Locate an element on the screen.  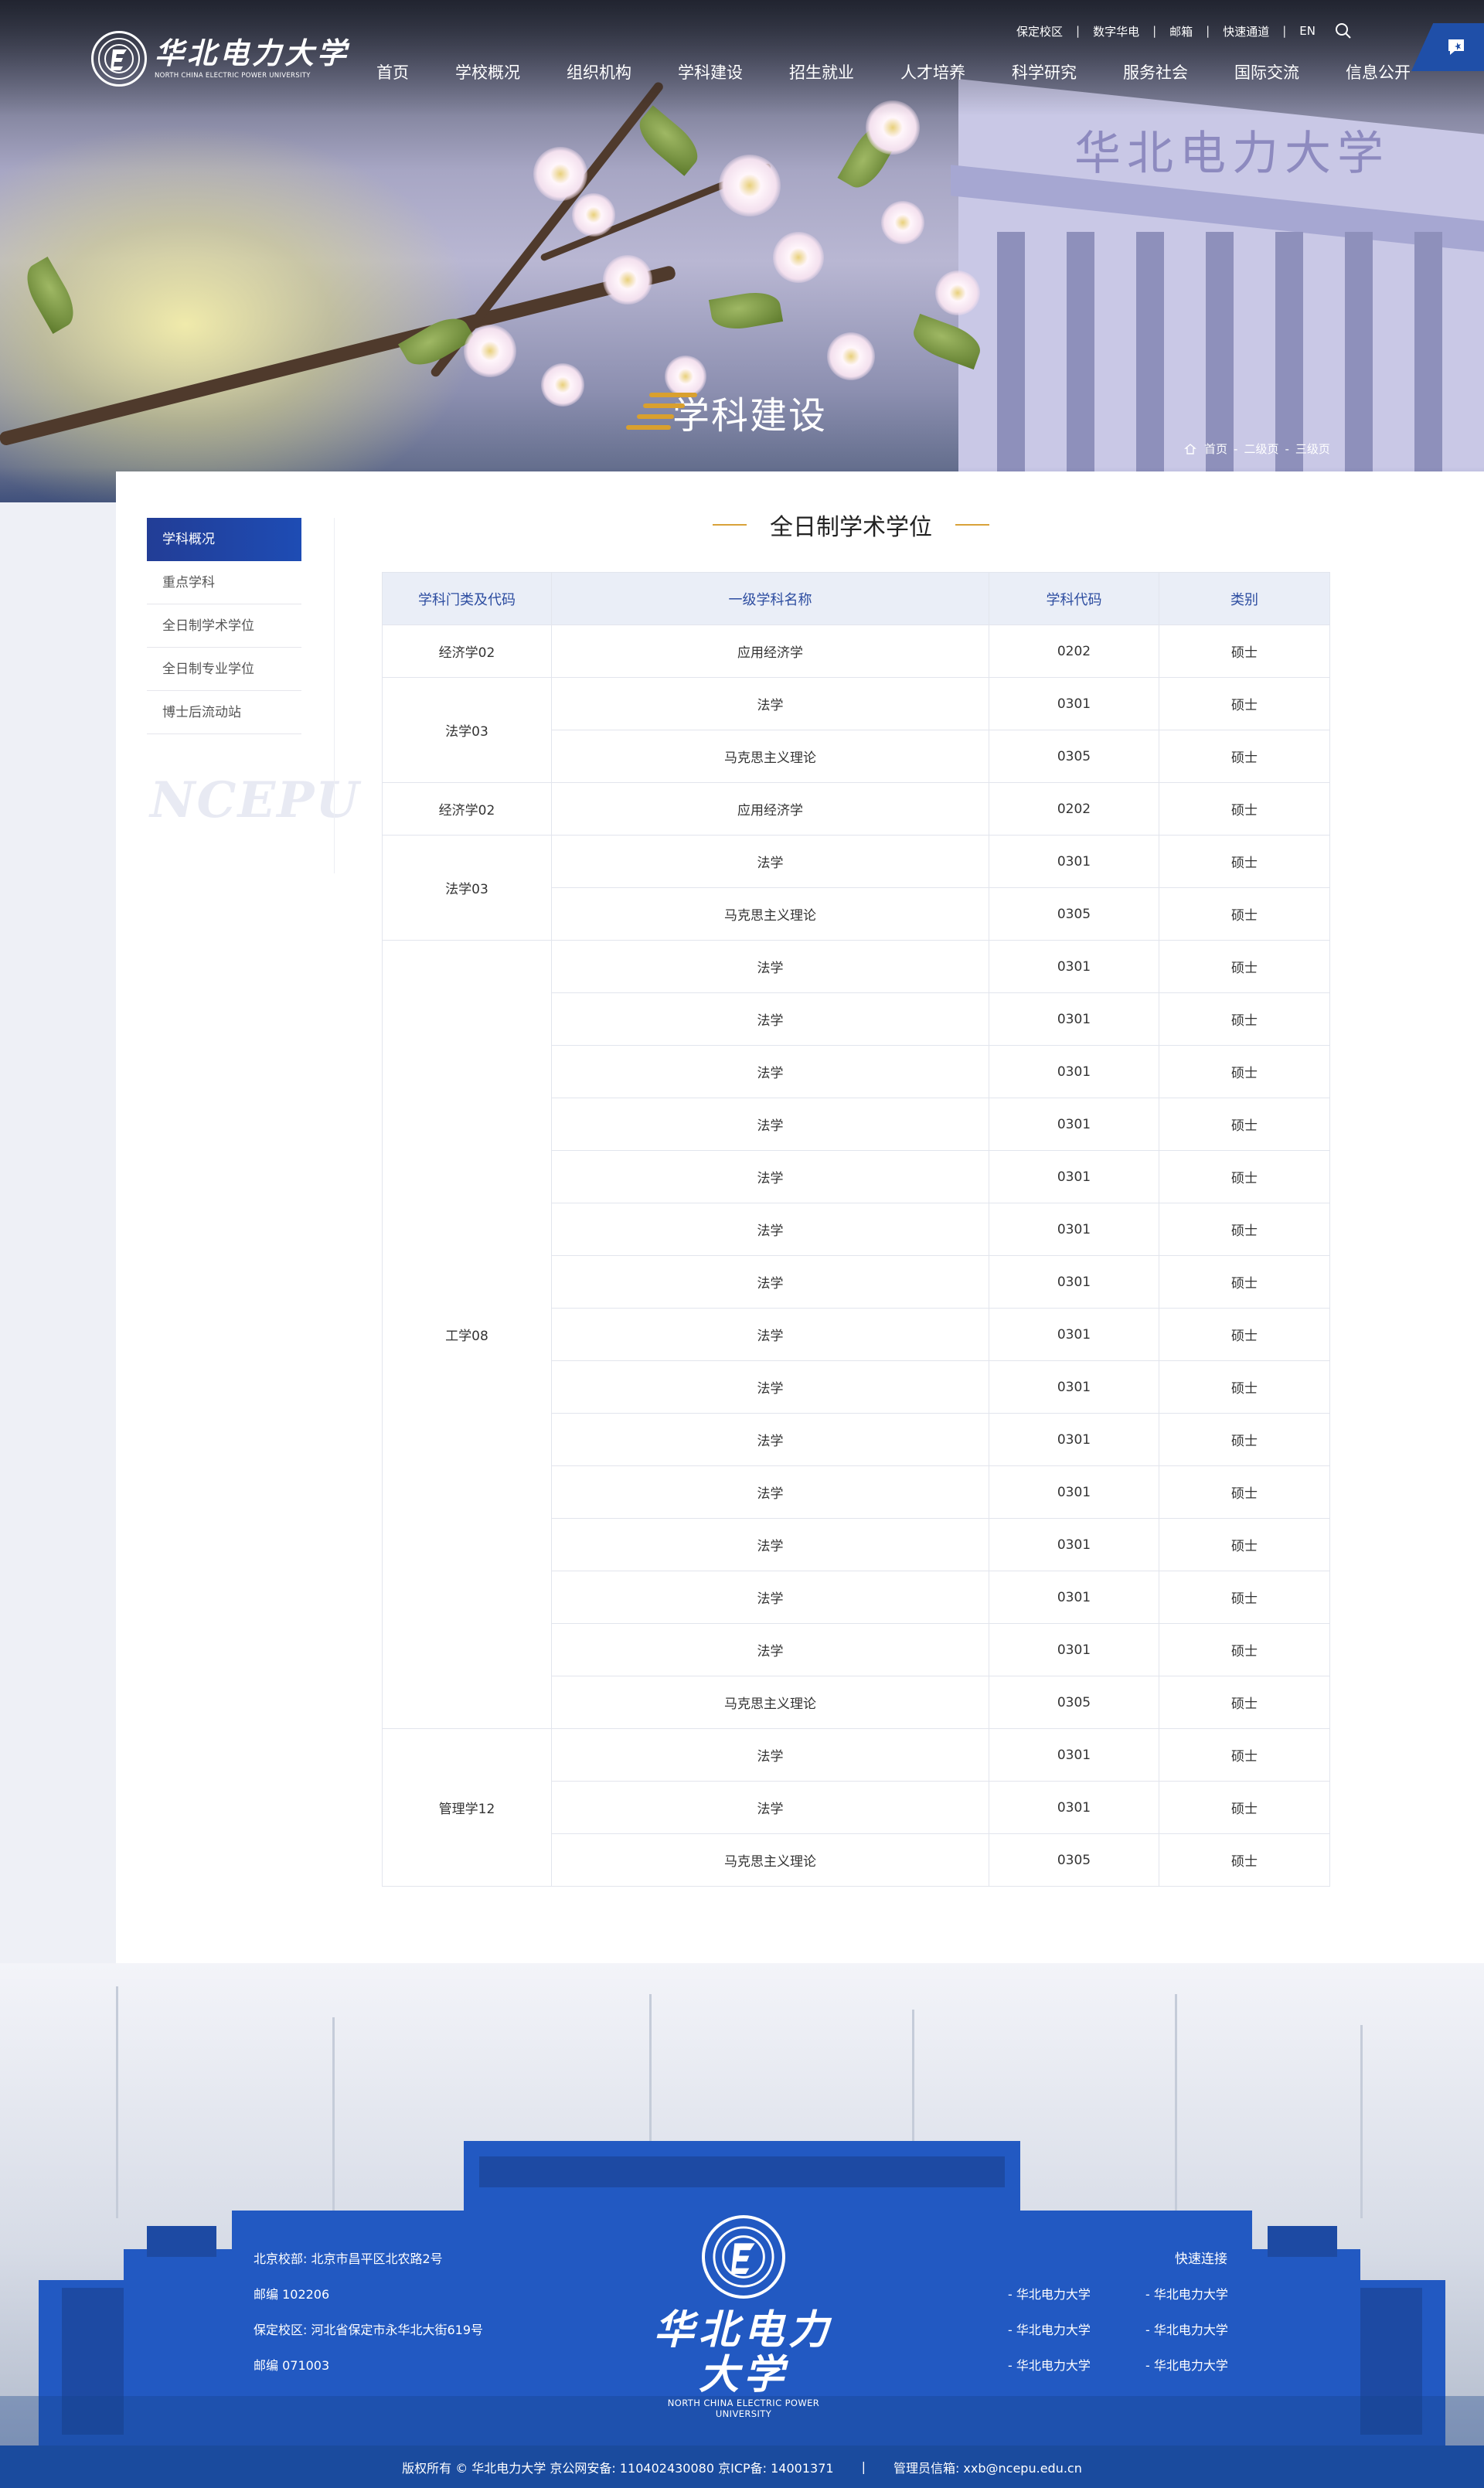
nav-item-overview: 学校概况 is located at coordinates (487, 73).